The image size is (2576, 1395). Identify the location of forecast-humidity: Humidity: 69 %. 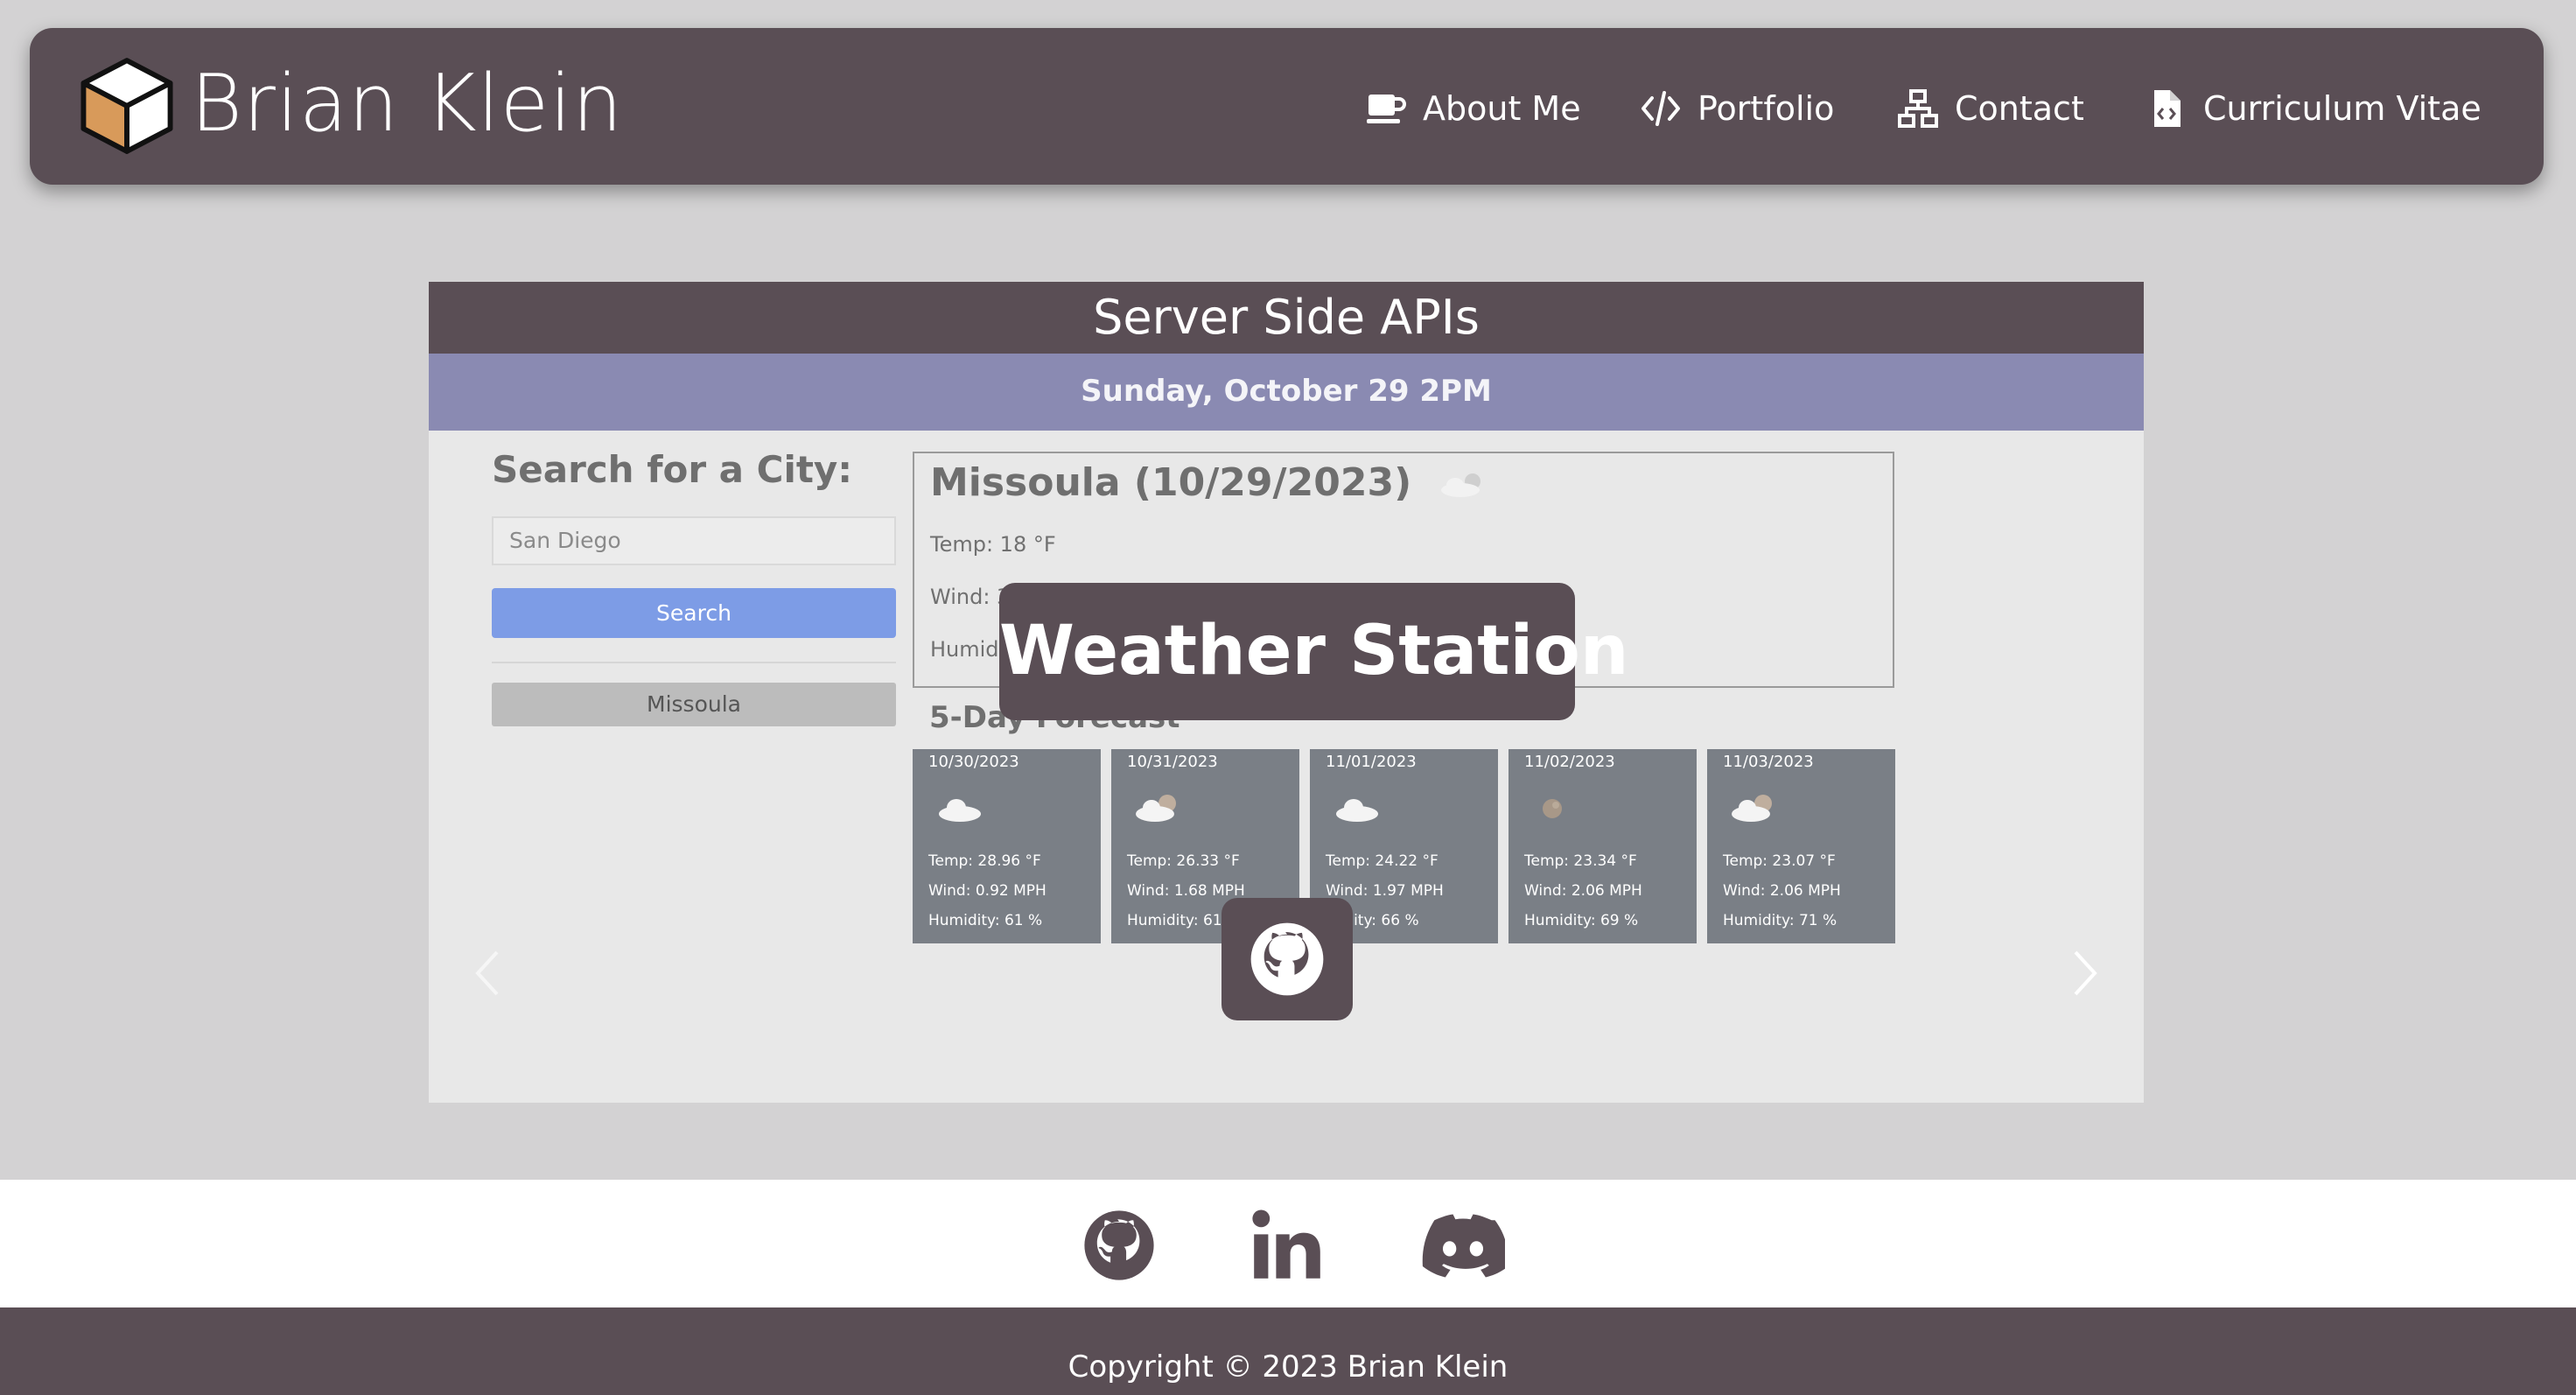
(1581, 920).